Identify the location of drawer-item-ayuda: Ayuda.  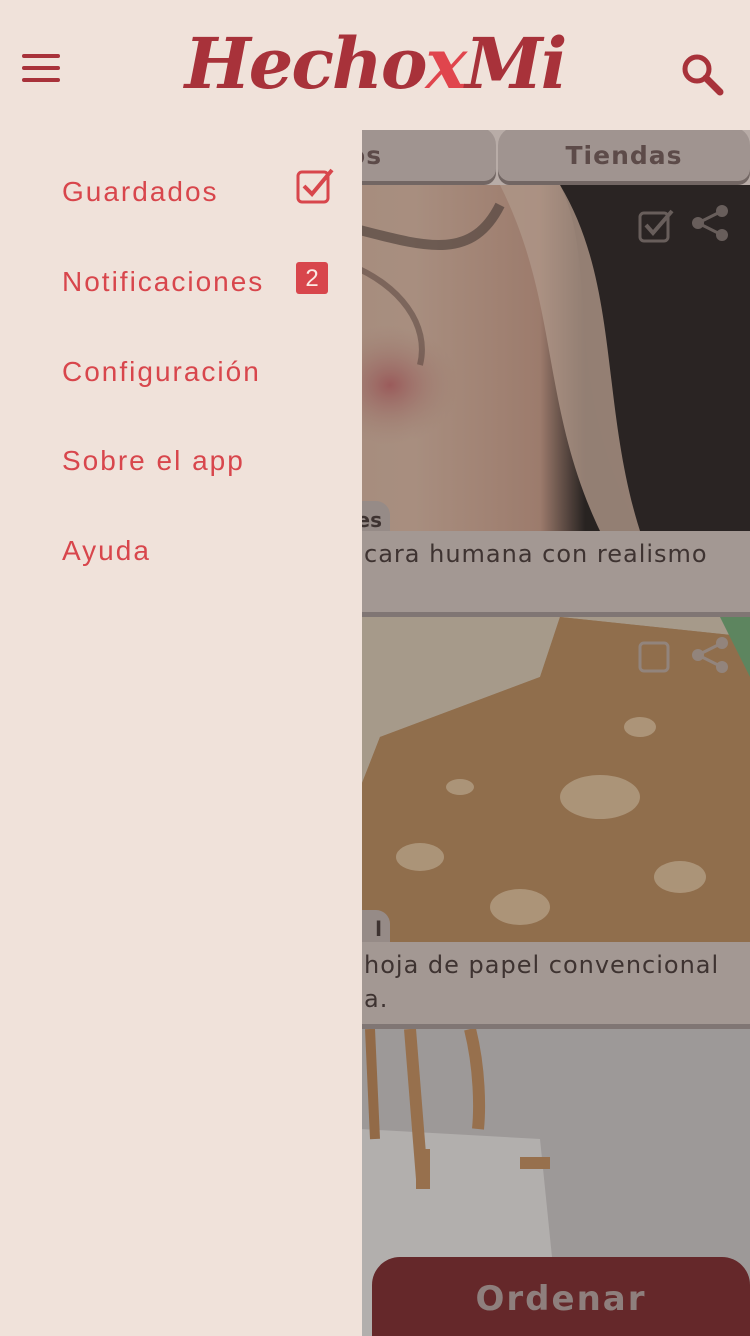
(202, 552).